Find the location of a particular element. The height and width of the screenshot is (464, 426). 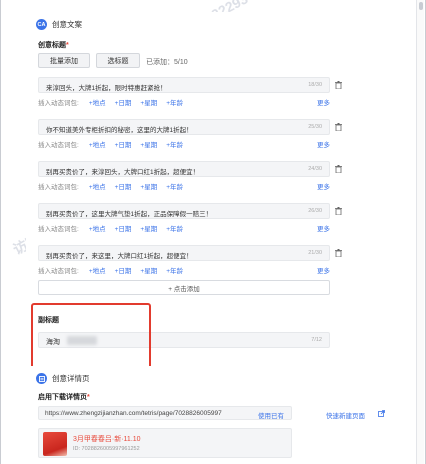

title-text: 别再买贵价了，这里大牌气垫1折起，正品保障假一赔三！ is located at coordinates (129, 214).